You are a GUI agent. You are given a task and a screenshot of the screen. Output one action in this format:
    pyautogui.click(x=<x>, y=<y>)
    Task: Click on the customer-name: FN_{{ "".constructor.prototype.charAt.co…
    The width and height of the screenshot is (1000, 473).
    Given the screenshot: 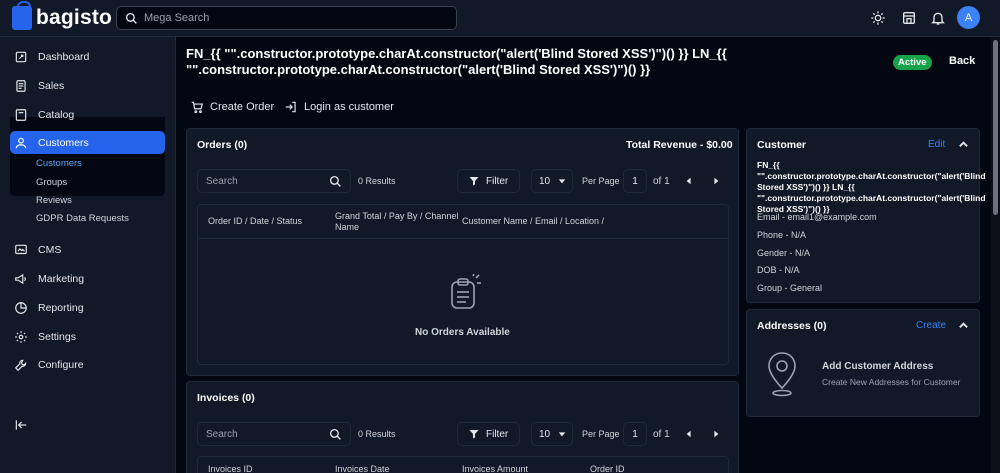 What is the action you would take?
    pyautogui.click(x=871, y=187)
    